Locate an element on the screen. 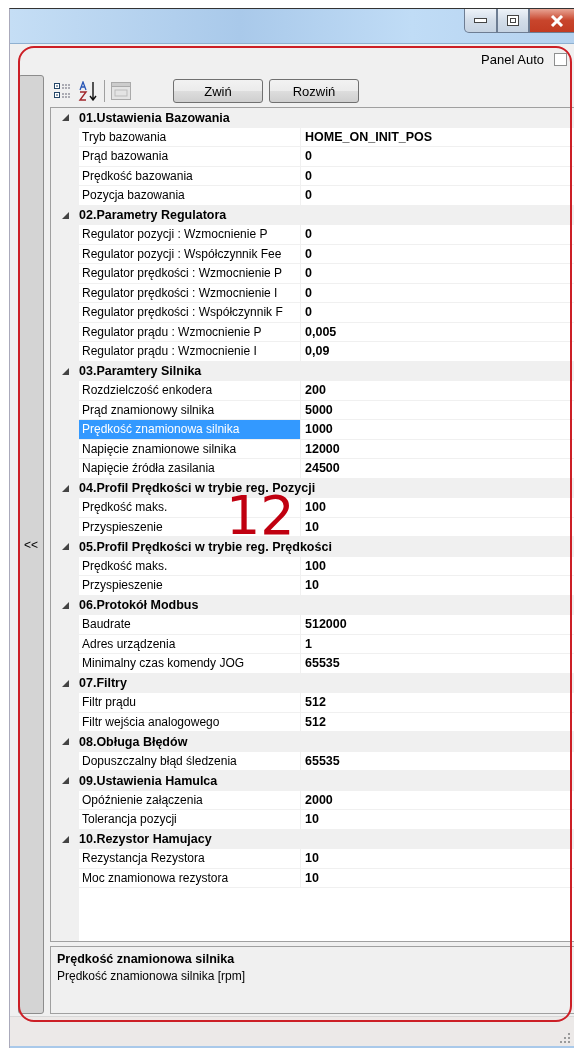 The width and height of the screenshot is (574, 1048). property-value: 200 is located at coordinates (437, 391).